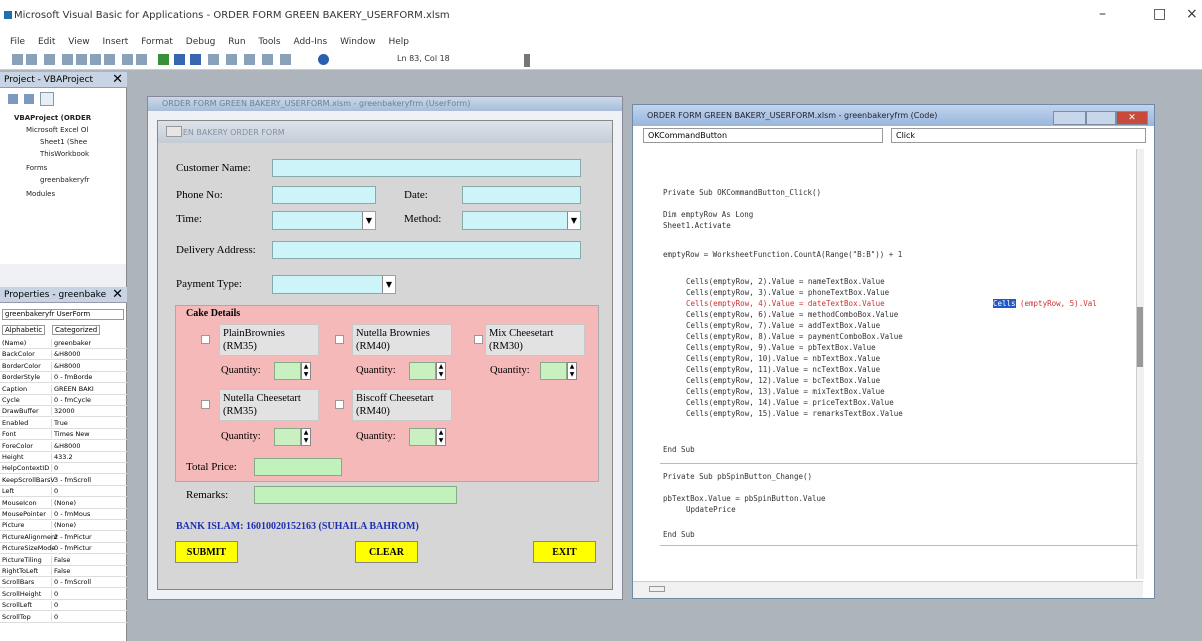  I want to click on menu-view: View, so click(78, 42).